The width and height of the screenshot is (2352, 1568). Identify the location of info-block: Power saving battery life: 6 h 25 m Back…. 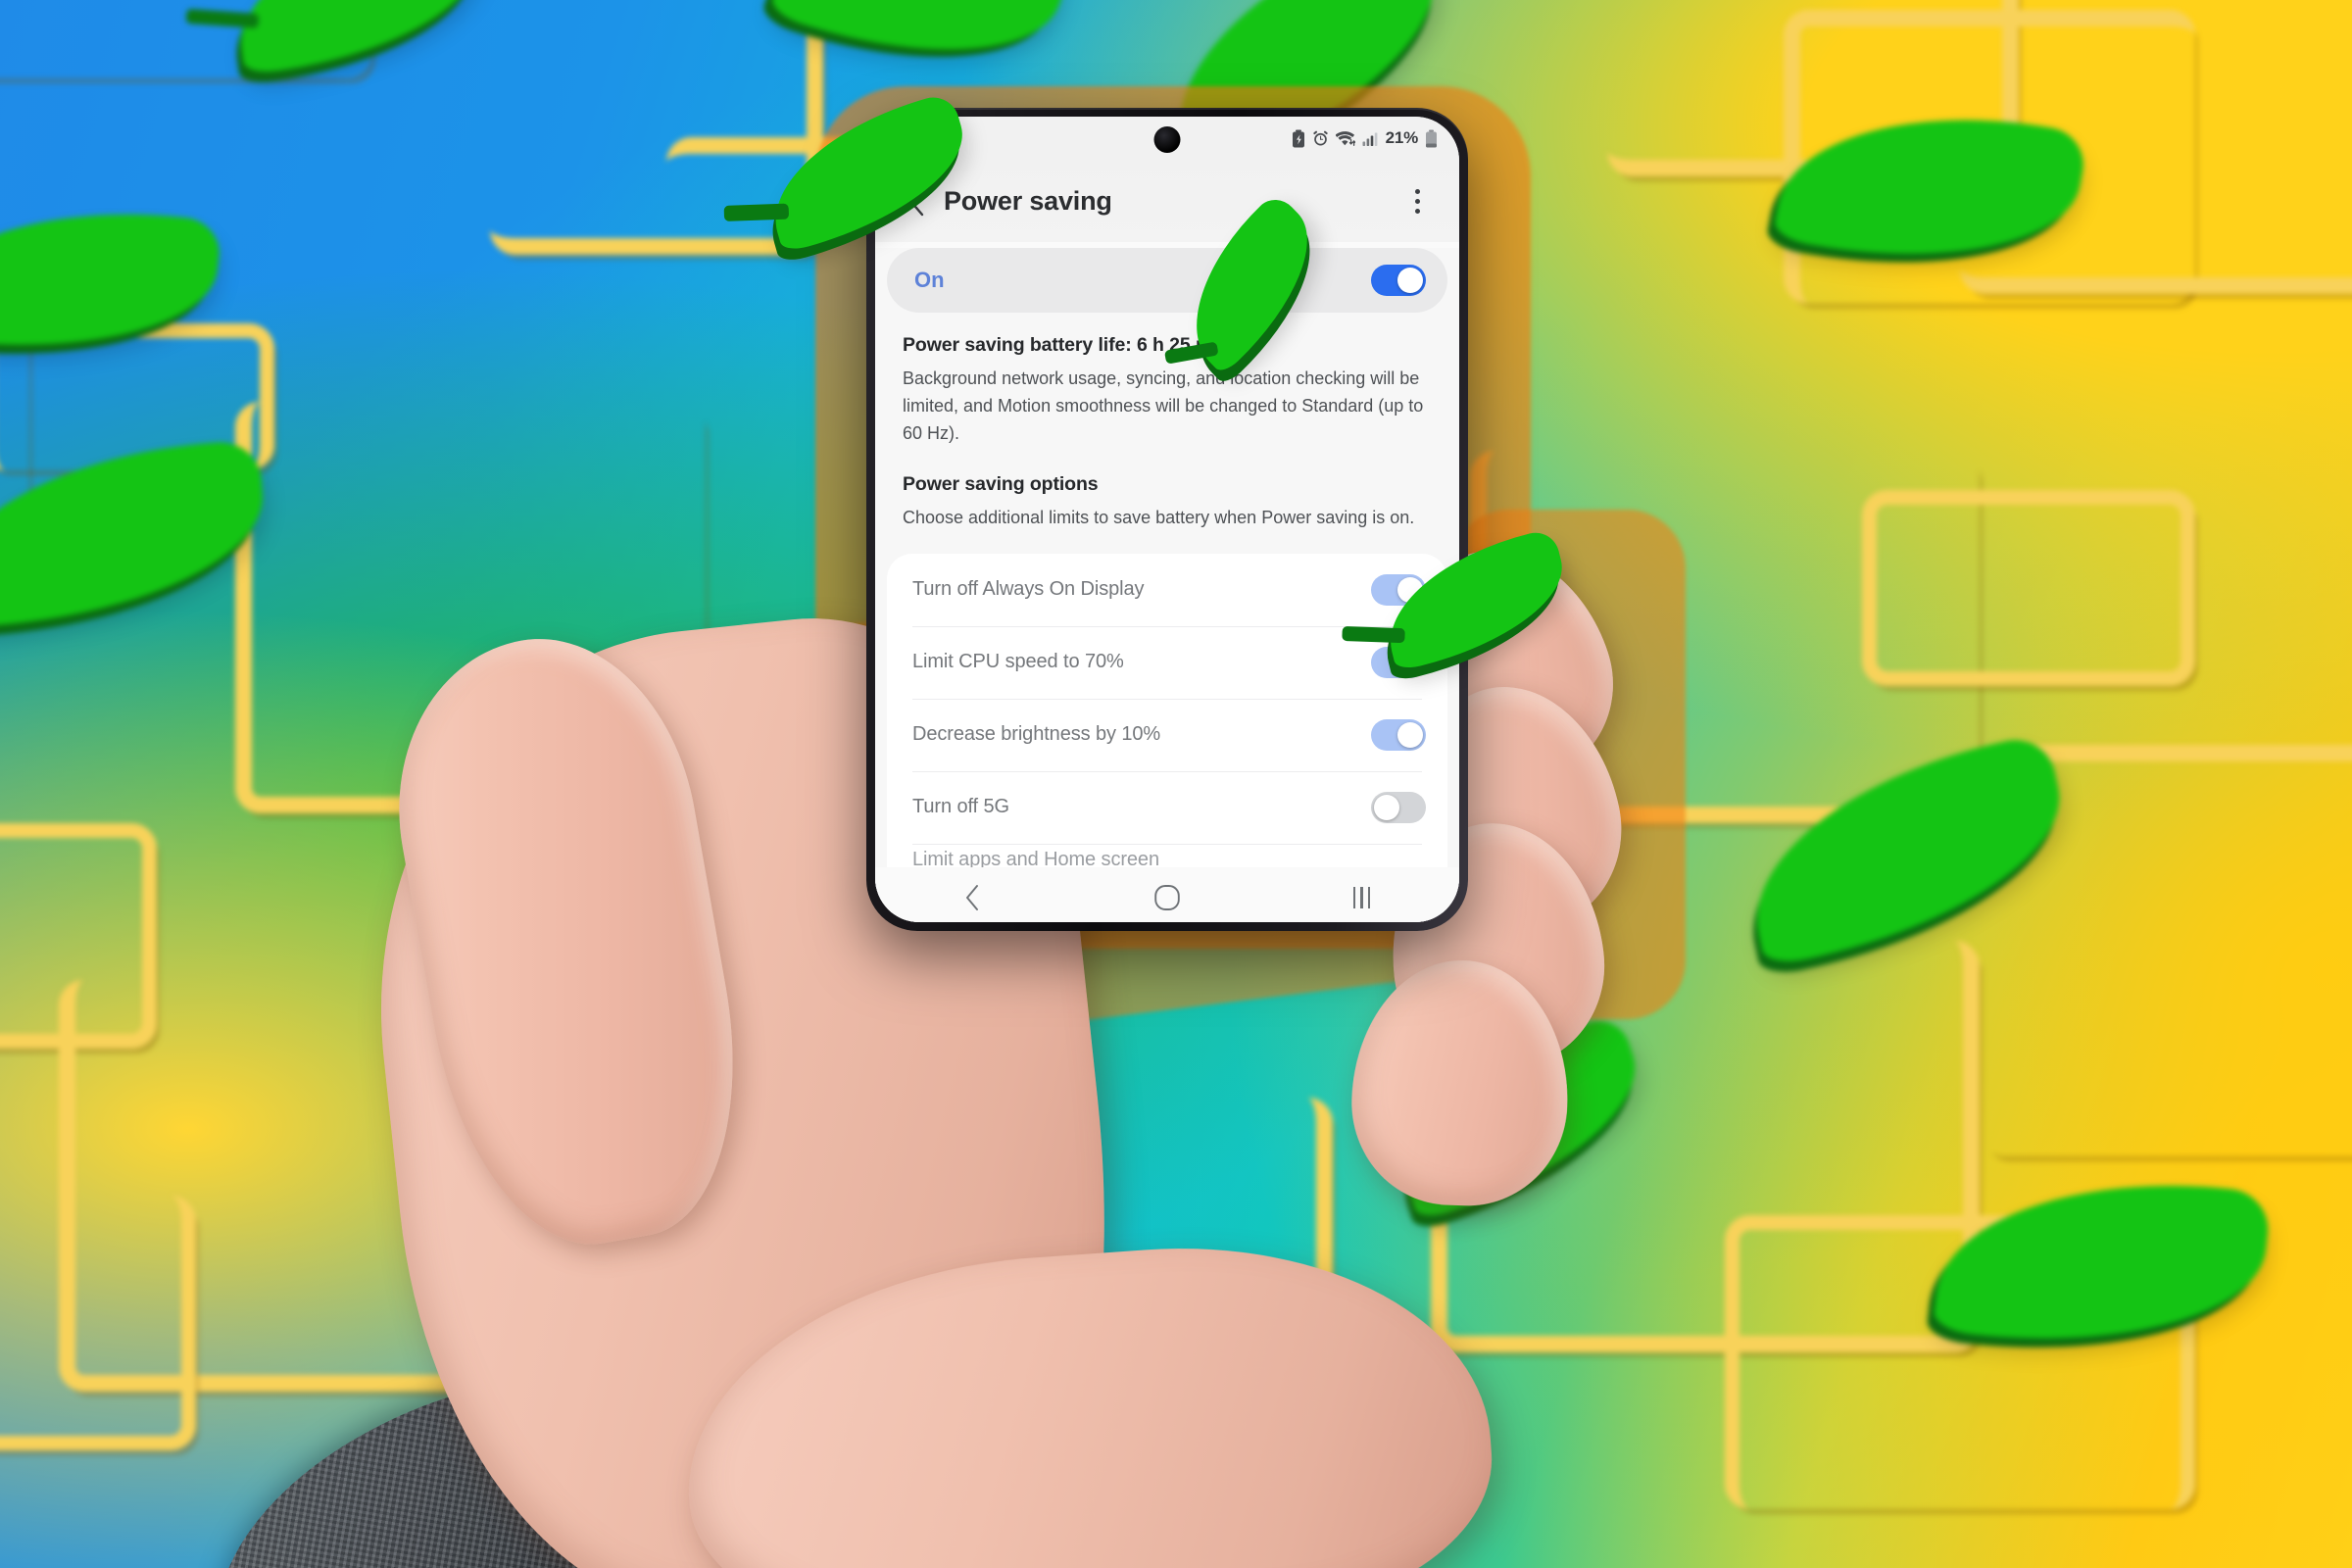
(1167, 422).